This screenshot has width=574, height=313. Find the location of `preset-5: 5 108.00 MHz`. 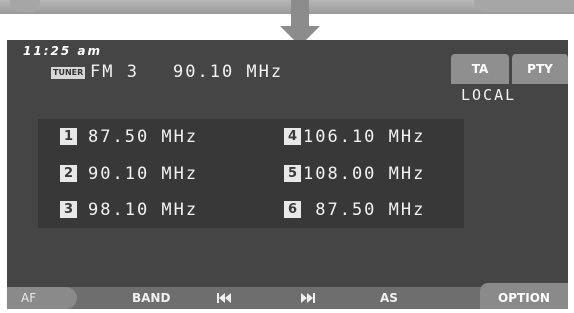

preset-5: 5 108.00 MHz is located at coordinates (373, 174).